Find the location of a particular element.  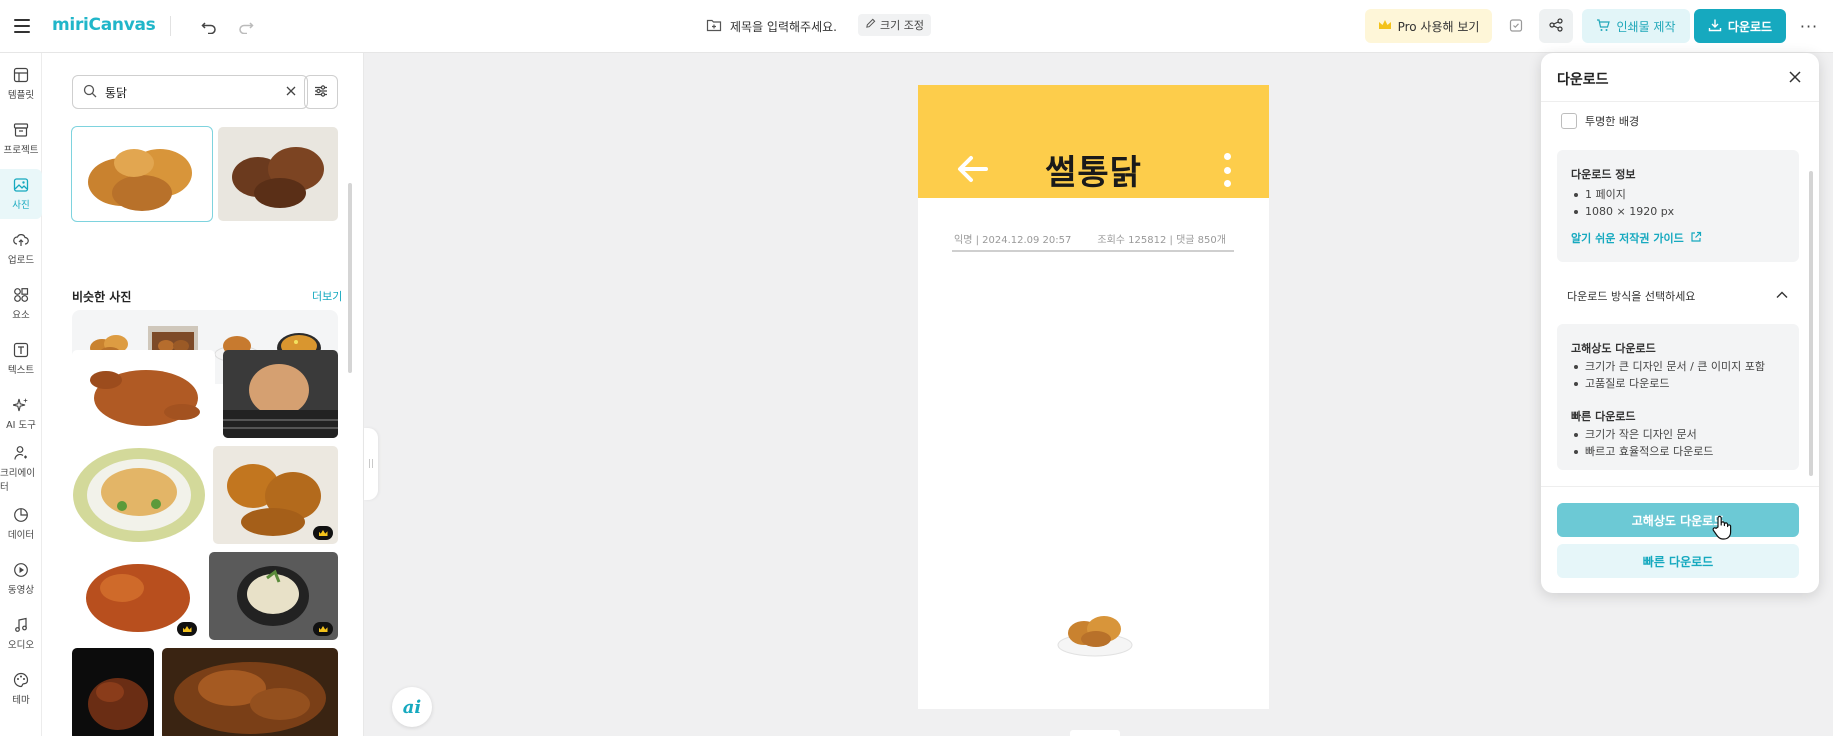

external-link-icon is located at coordinates (1696, 238).